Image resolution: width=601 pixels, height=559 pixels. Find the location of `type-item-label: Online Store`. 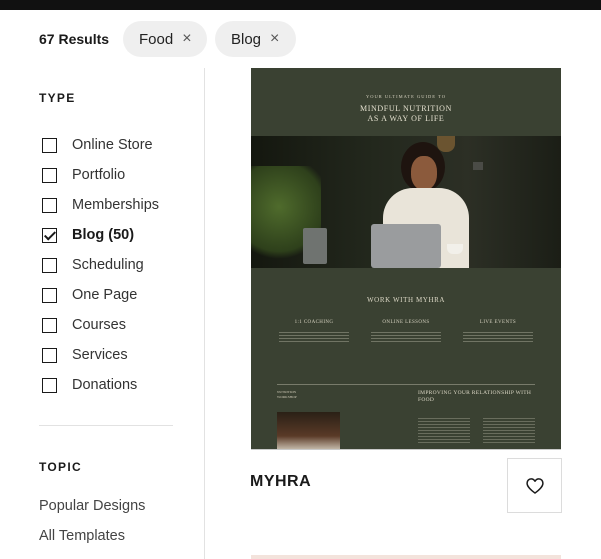

type-item-label: Online Store is located at coordinates (112, 145).